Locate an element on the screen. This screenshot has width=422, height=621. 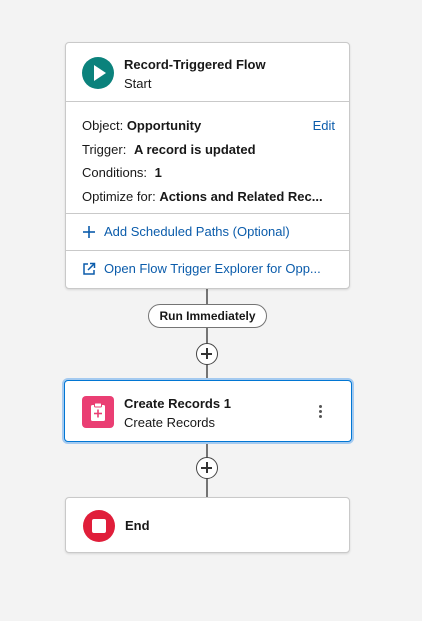
detail-object: Object: Opportunity is located at coordinates (141, 125).